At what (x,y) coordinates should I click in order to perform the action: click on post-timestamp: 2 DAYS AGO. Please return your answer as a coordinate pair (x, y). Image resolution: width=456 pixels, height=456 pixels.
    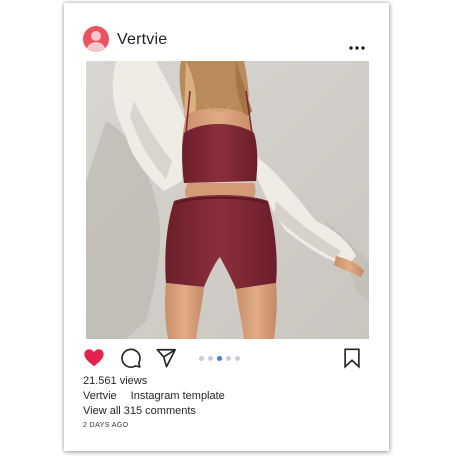
    Looking at the image, I should click on (106, 425).